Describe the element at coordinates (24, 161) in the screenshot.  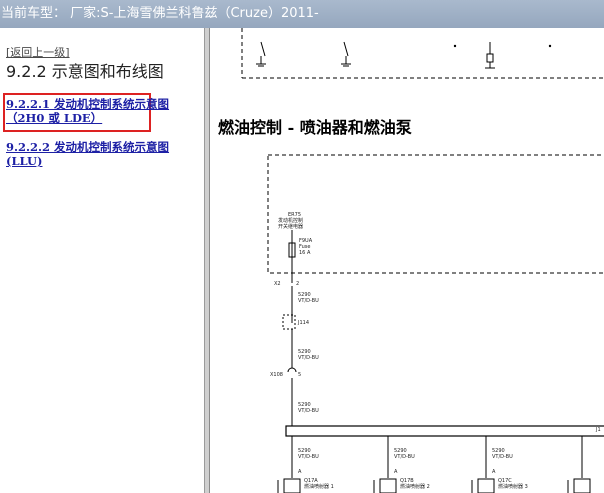
I see `link-llu-line2: (LLU)` at that location.